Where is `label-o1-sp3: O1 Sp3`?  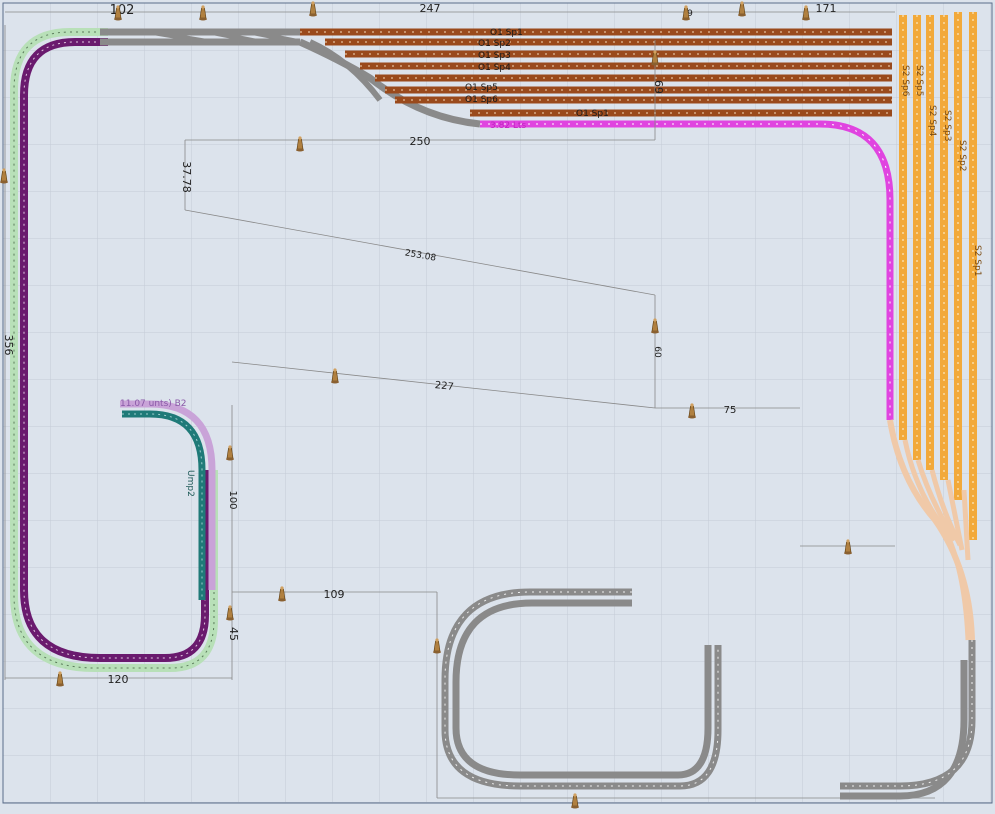 label-o1-sp3: O1 Sp3 is located at coordinates (494, 56).